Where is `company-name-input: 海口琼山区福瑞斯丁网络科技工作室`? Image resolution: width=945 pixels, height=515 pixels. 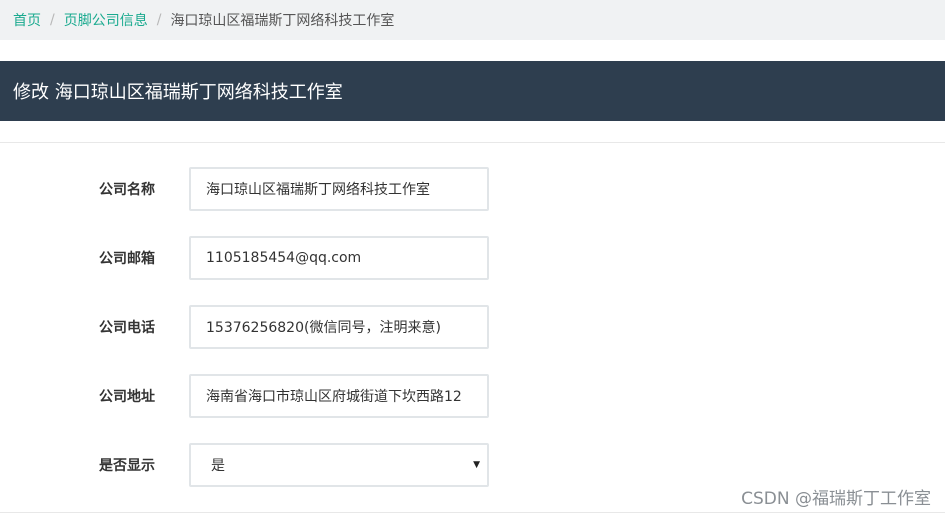 company-name-input: 海口琼山区福瑞斯丁网络科技工作室 is located at coordinates (339, 189).